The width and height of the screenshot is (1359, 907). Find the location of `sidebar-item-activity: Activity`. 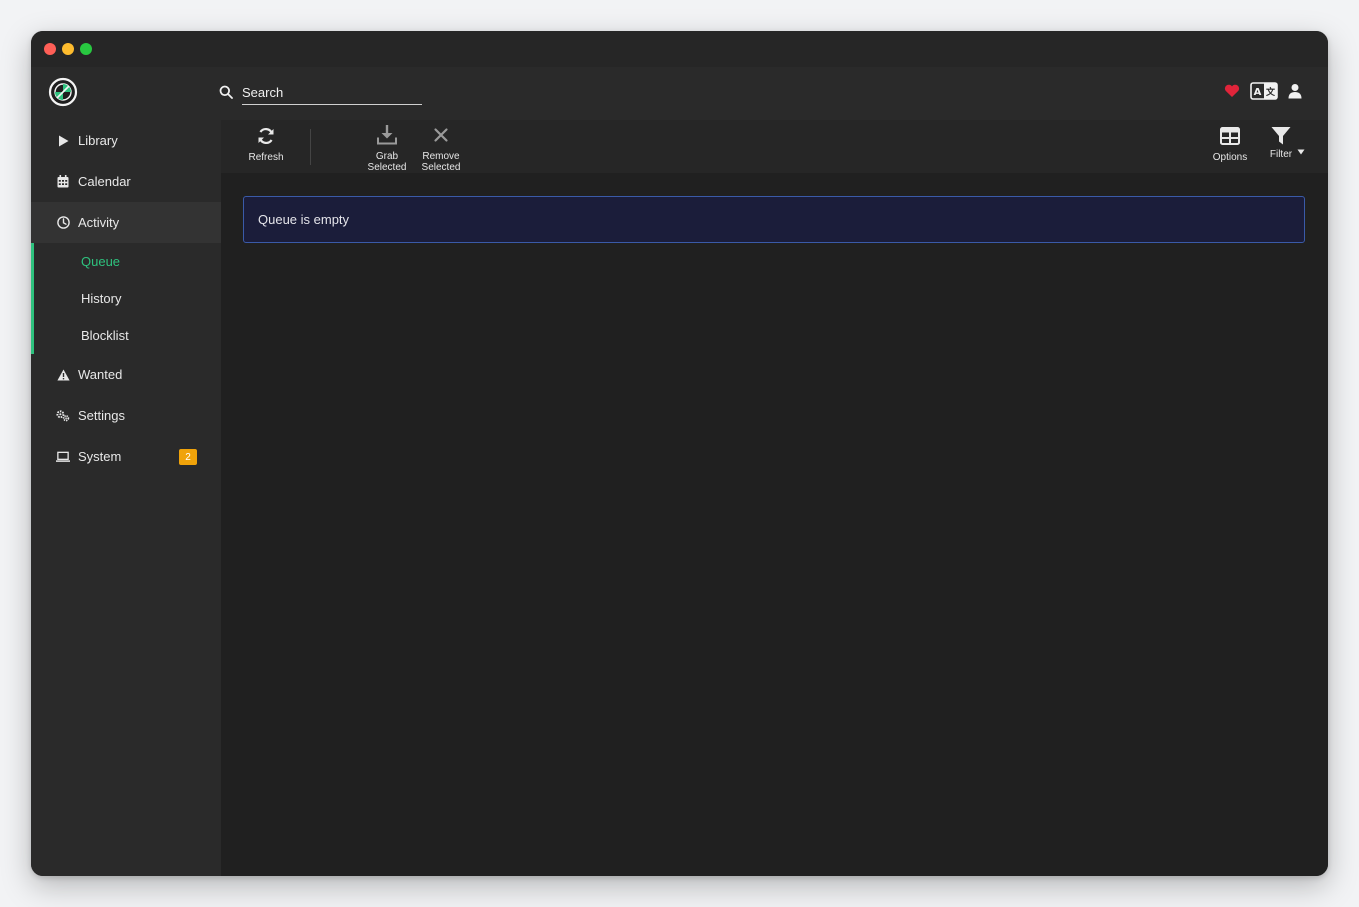

sidebar-item-activity: Activity is located at coordinates (126, 222).